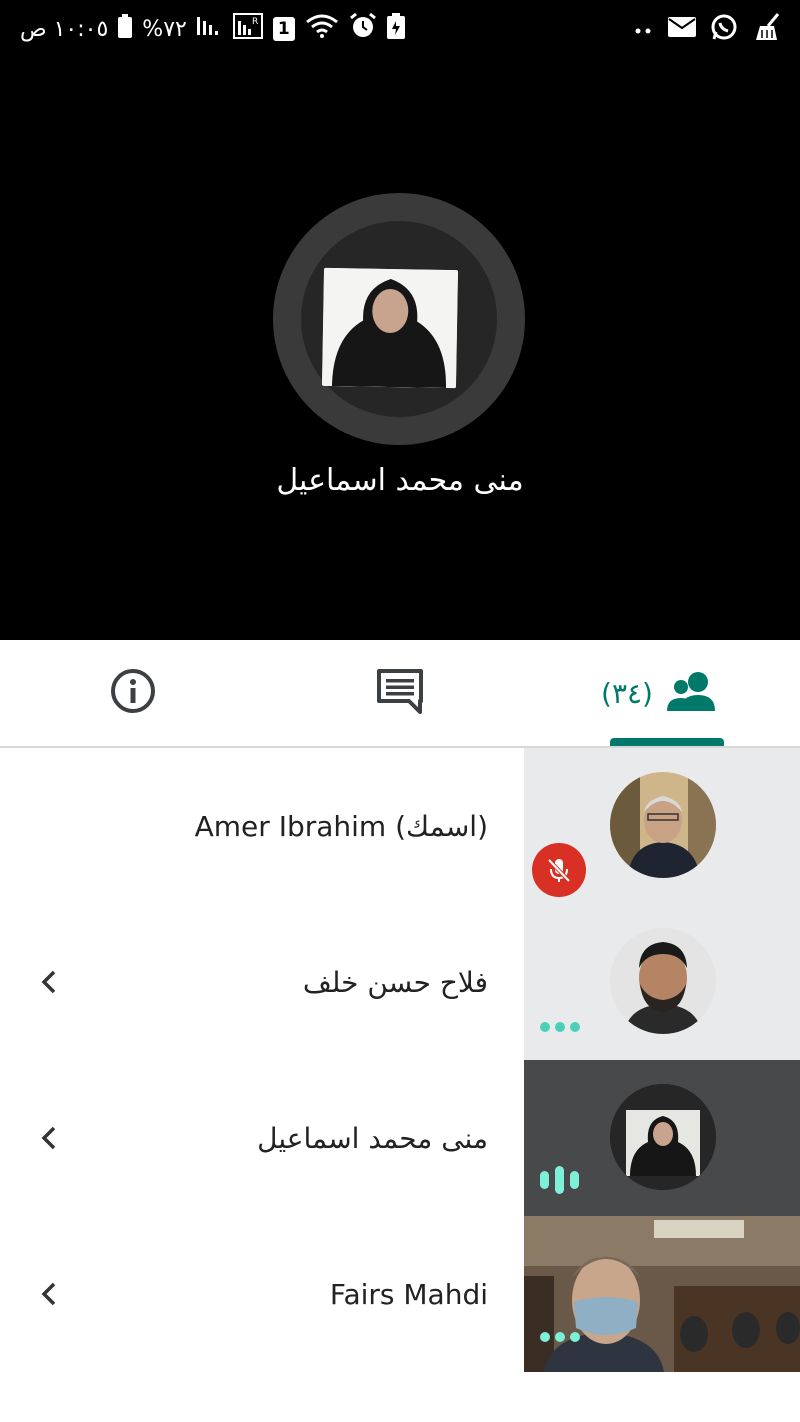 Image resolution: width=800 pixels, height=1422 pixels. I want to click on status-right, so click(708, 29).